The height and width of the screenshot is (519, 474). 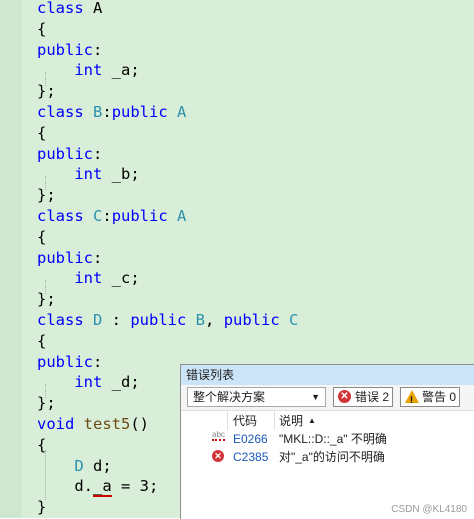 What do you see at coordinates (102, 487) in the screenshot?
I see `code-error-token: _a` at bounding box center [102, 487].